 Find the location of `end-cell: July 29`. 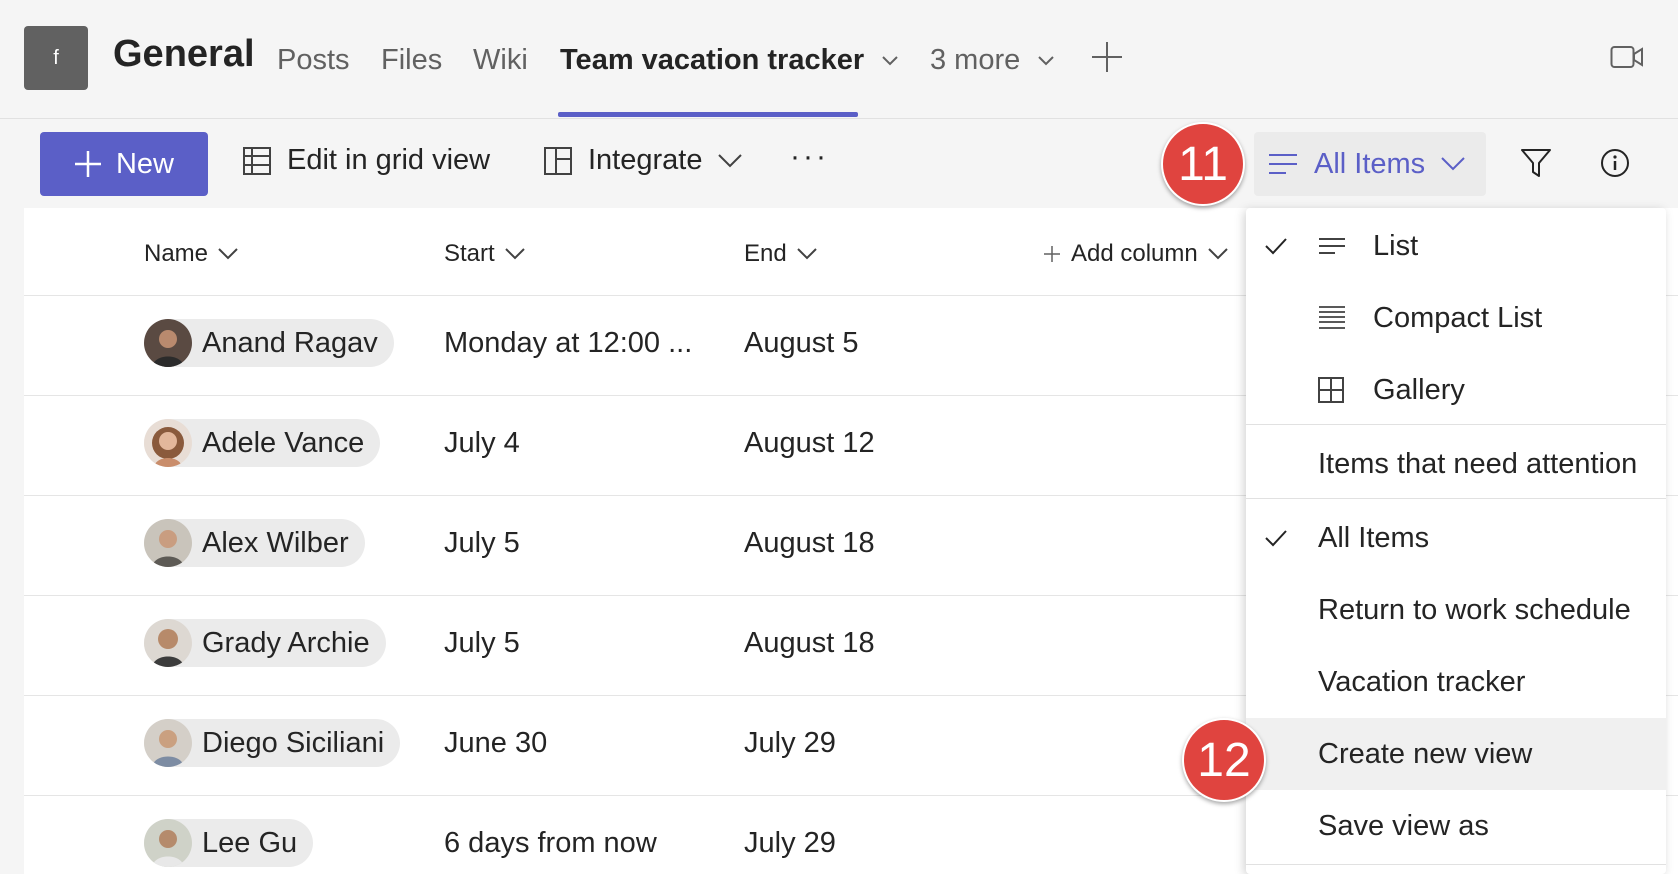

end-cell: July 29 is located at coordinates (790, 843).